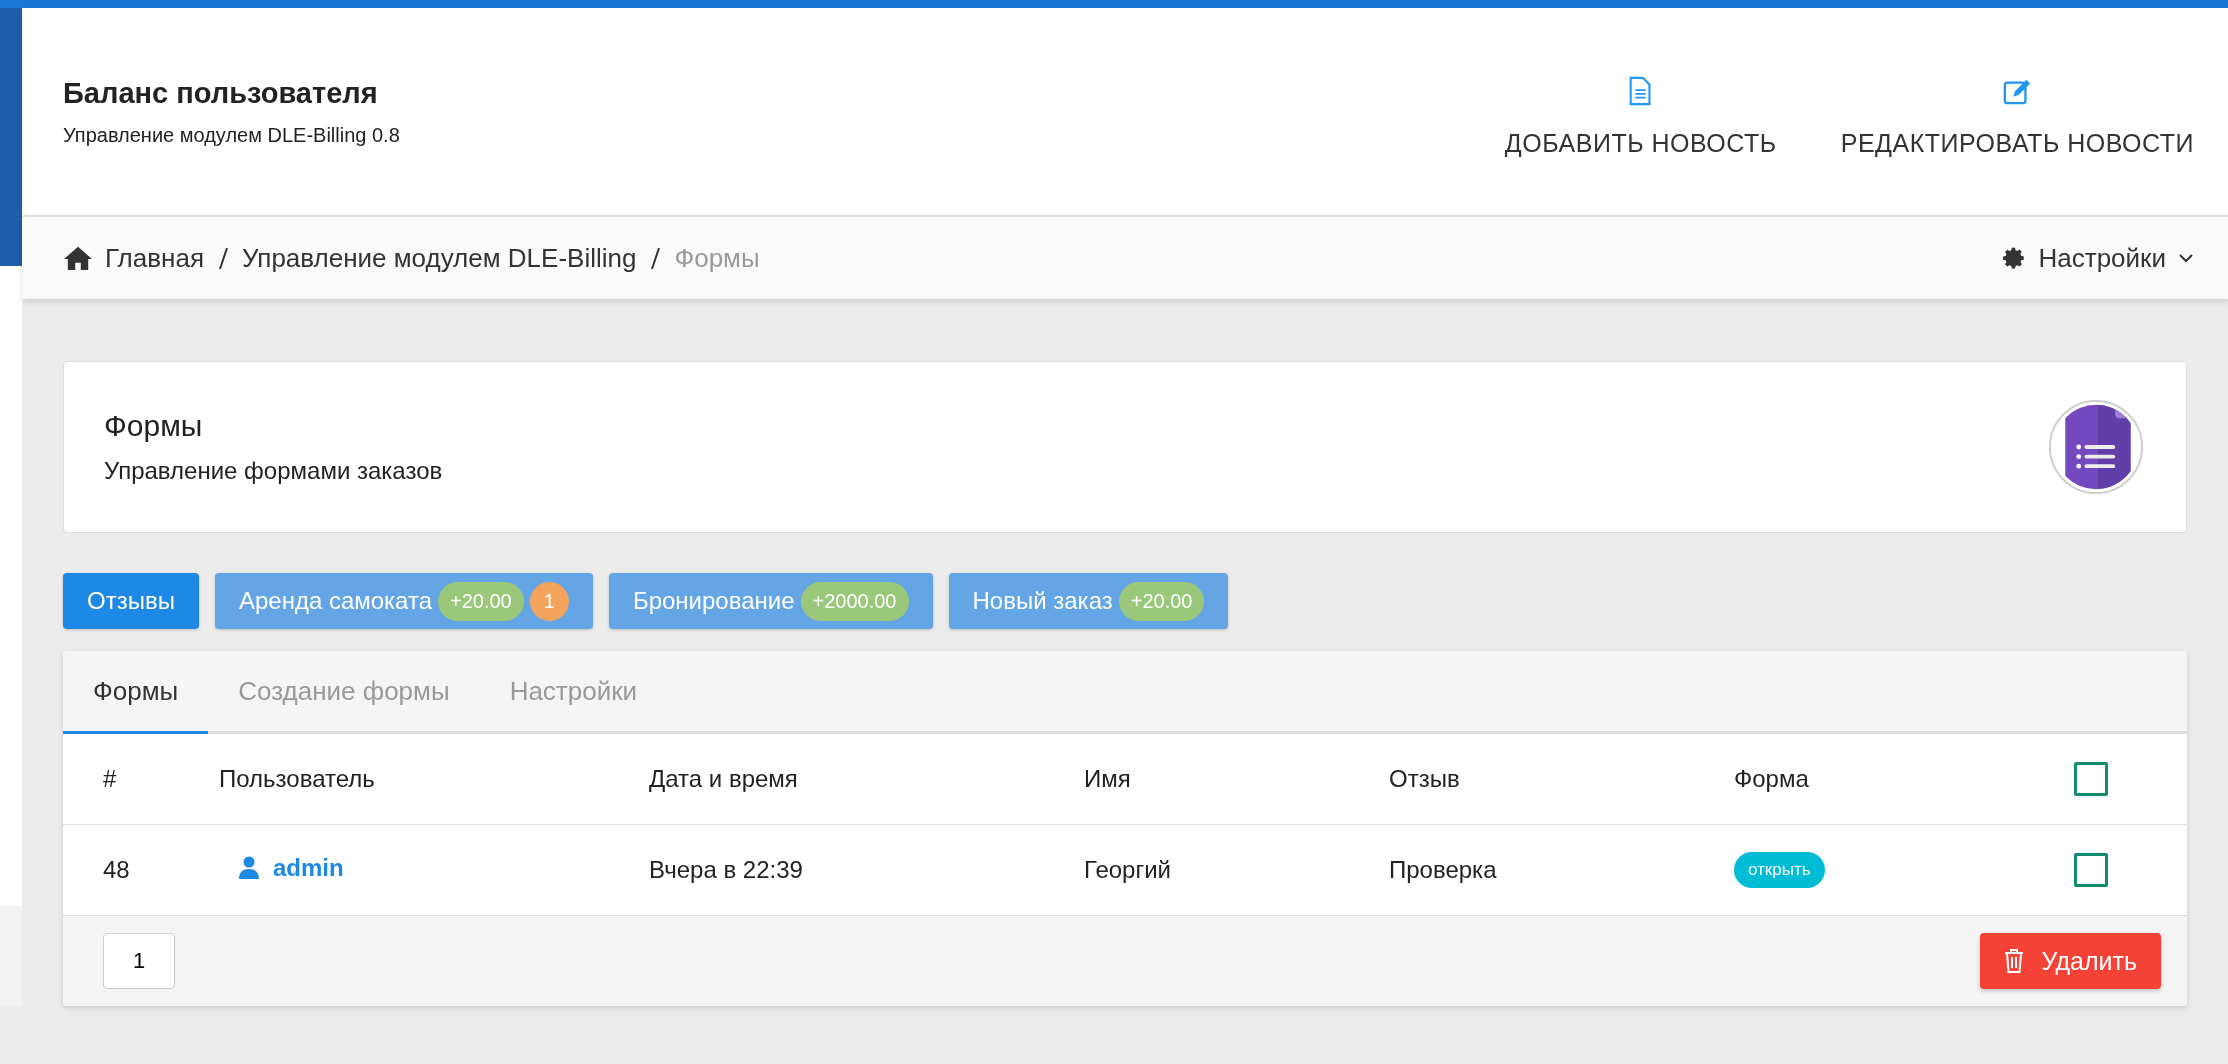 The height and width of the screenshot is (1064, 2228). I want to click on breadcrumb-current: Формы, so click(717, 258).